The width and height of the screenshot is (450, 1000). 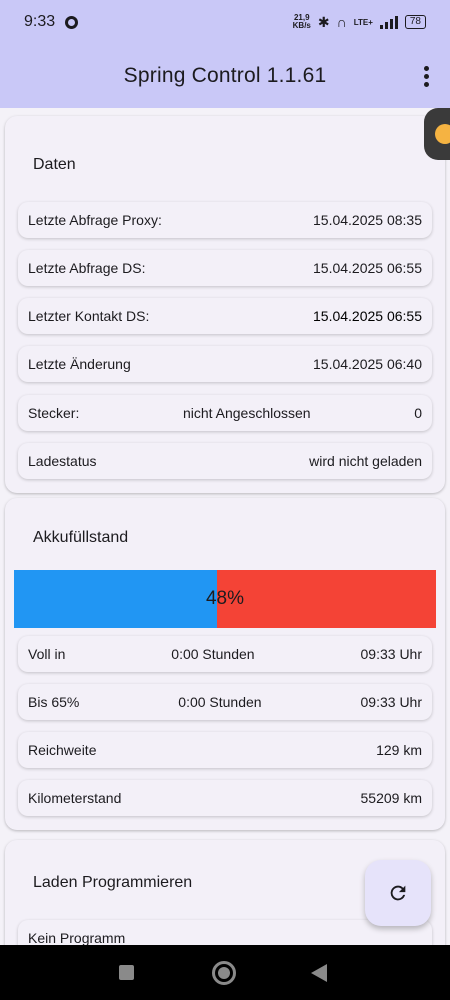 I want to click on laden-title: Laden Programmieren, so click(x=113, y=882).